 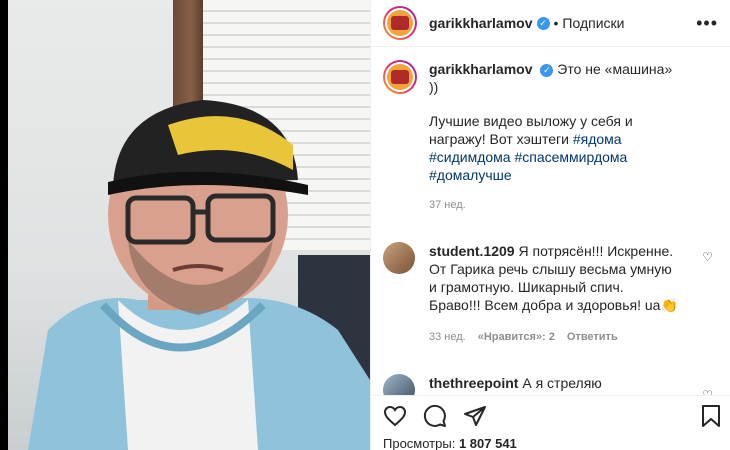 I want to click on views-label: Просмотры:, so click(x=419, y=443).